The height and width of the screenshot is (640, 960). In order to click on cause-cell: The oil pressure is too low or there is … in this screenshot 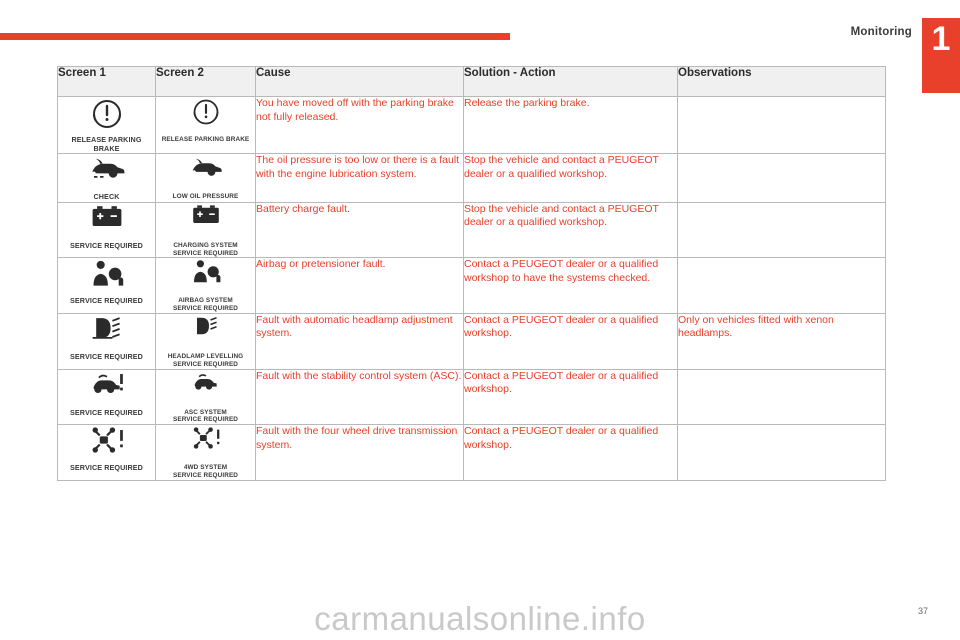, I will do `click(359, 178)`.